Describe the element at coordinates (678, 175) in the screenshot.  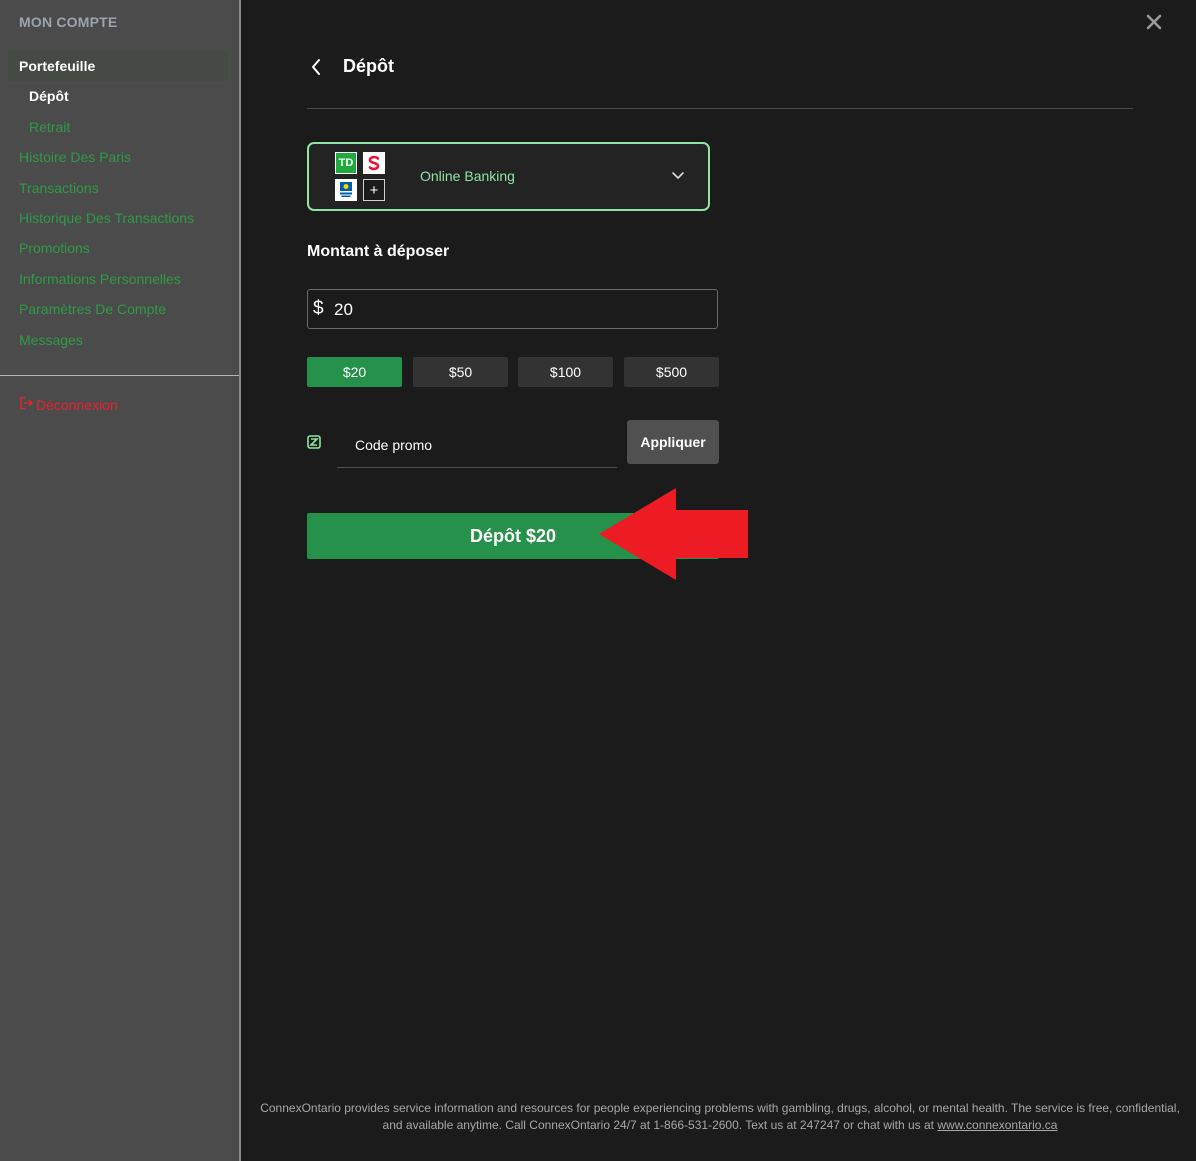
I see `chevron-down-icon` at that location.